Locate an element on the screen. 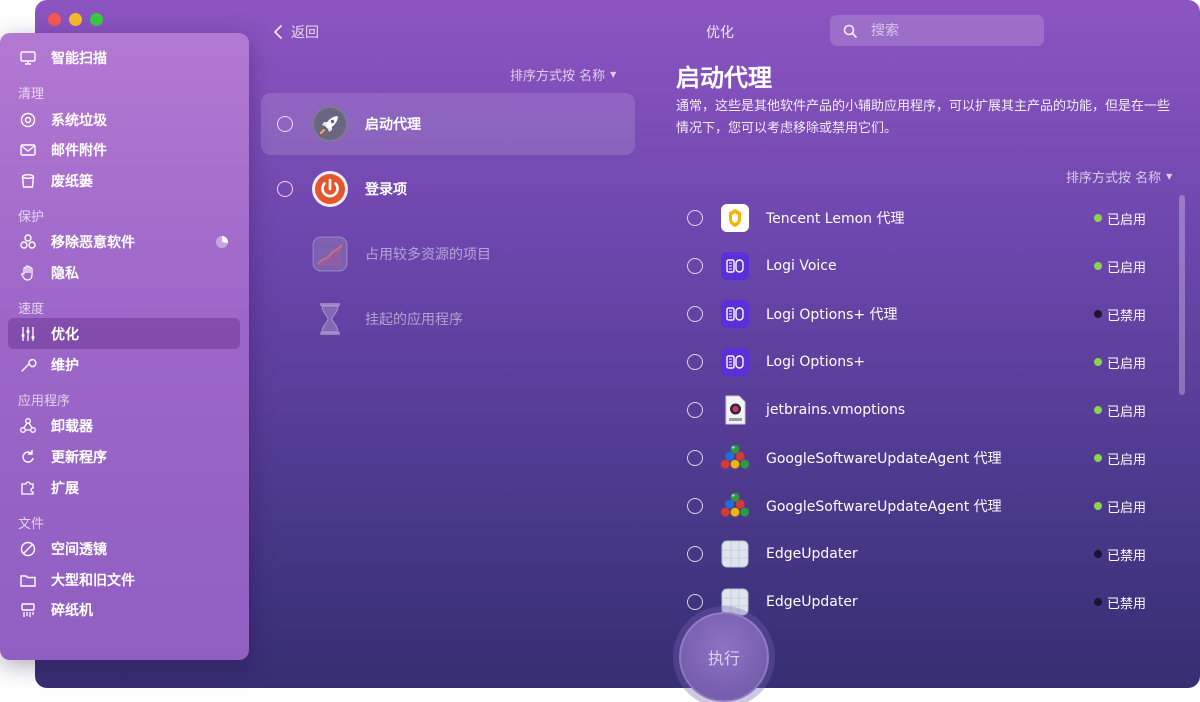 Image resolution: width=1200 pixels, height=702 pixels. update-icon is located at coordinates (28, 457).